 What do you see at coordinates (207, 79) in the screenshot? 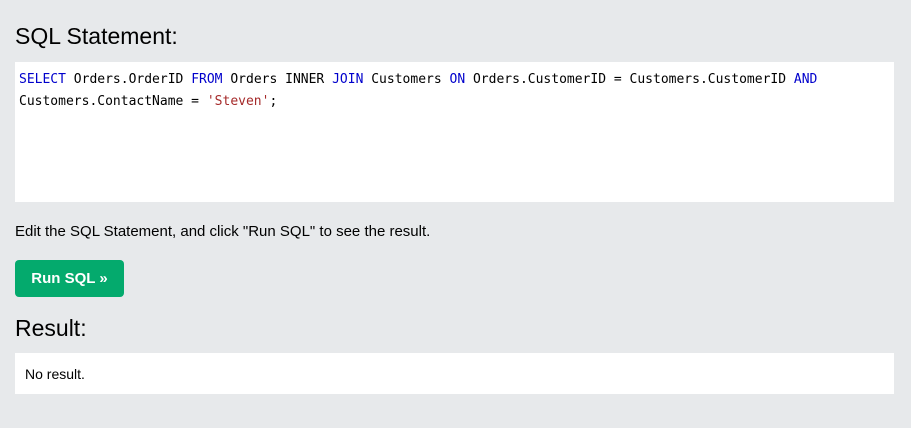
I see `sql-keyword: FROM` at bounding box center [207, 79].